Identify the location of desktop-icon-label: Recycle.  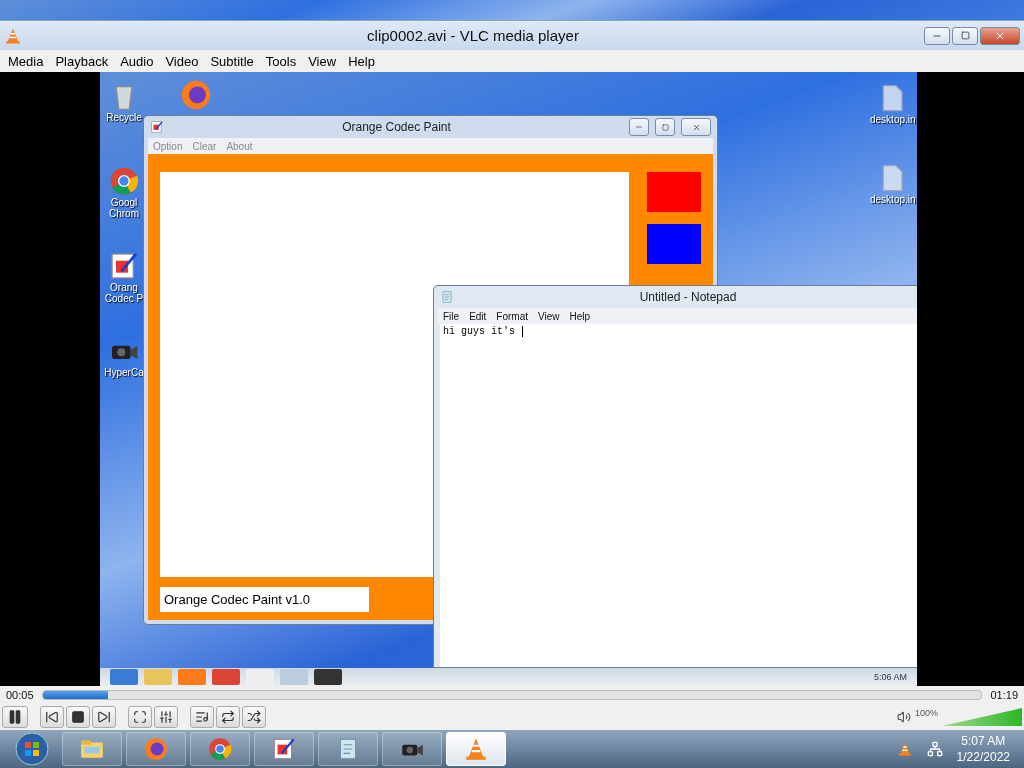
(124, 117).